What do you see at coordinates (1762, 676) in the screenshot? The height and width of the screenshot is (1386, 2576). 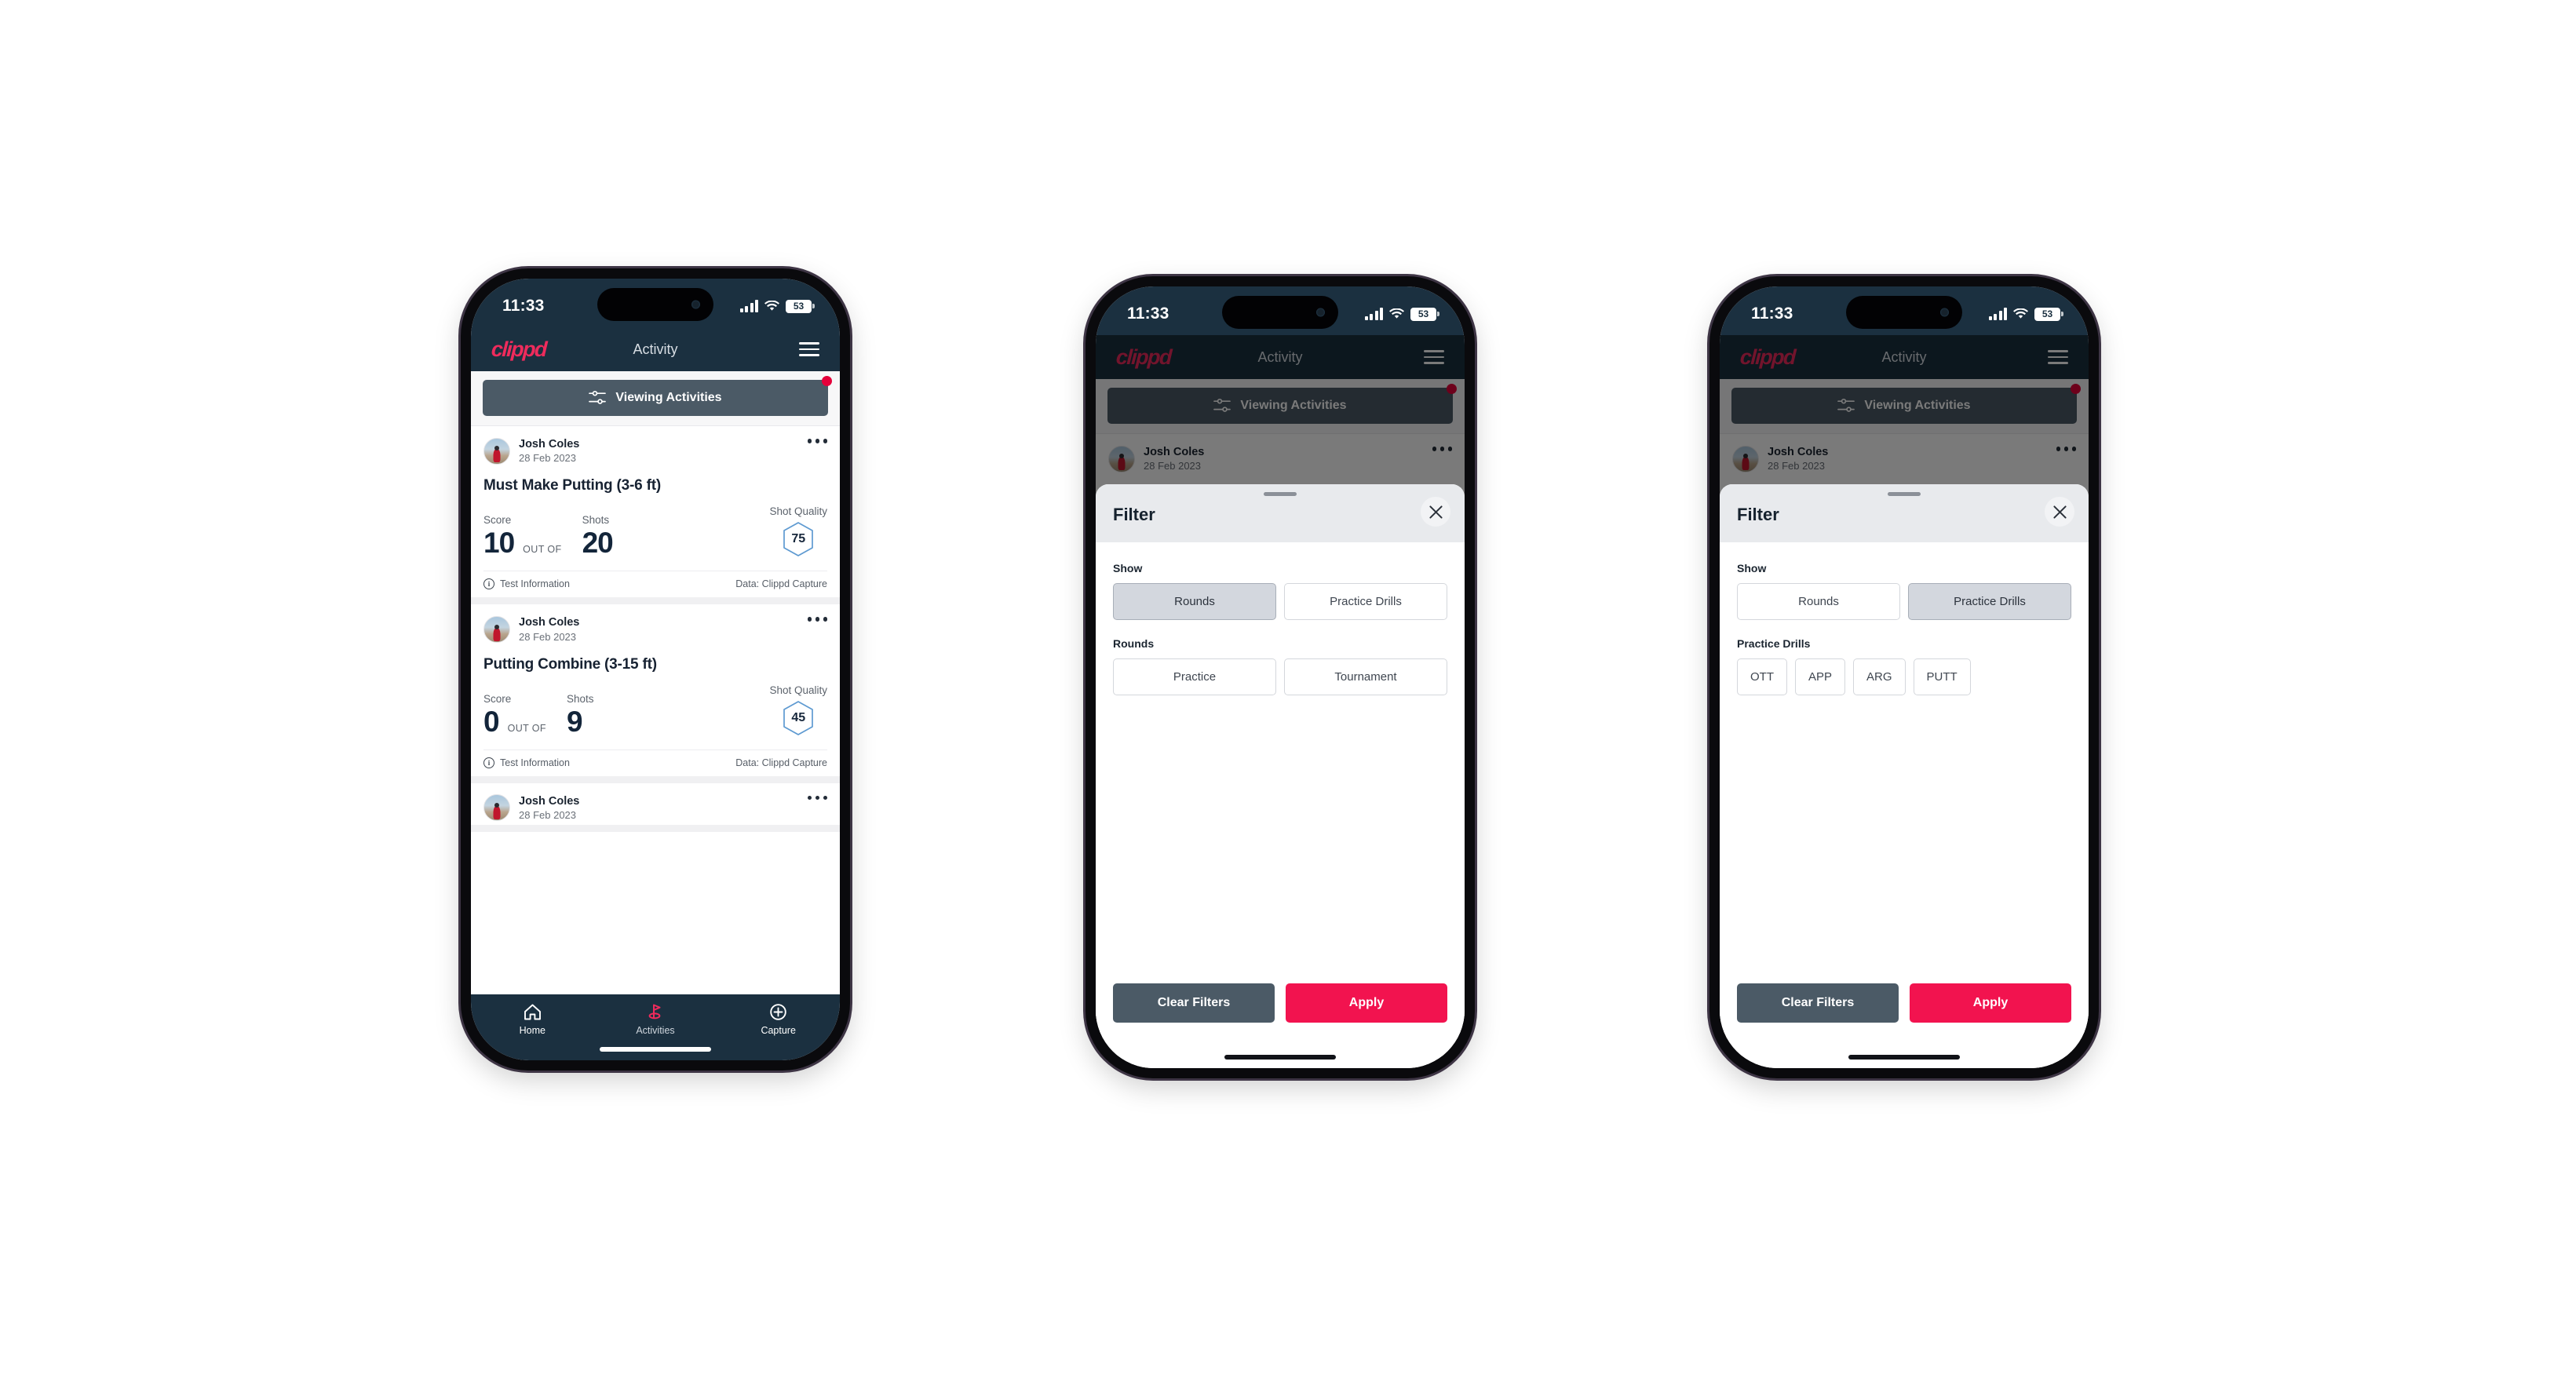 I see `drill-option-ott: OTT` at bounding box center [1762, 676].